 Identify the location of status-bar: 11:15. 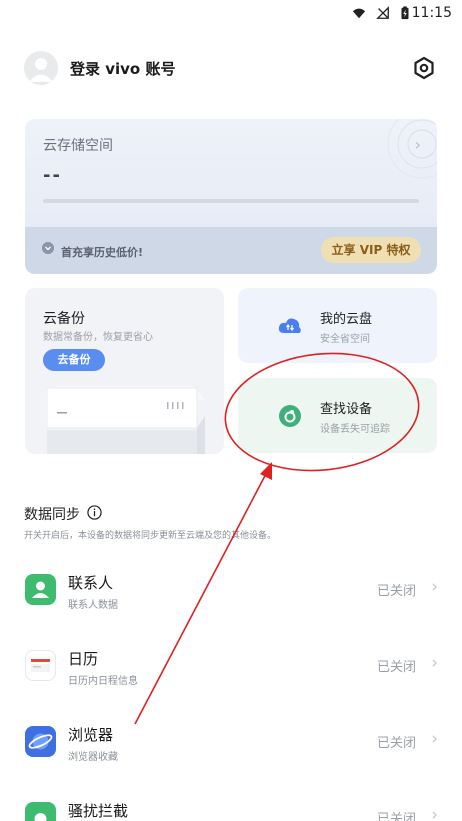
(231, 13).